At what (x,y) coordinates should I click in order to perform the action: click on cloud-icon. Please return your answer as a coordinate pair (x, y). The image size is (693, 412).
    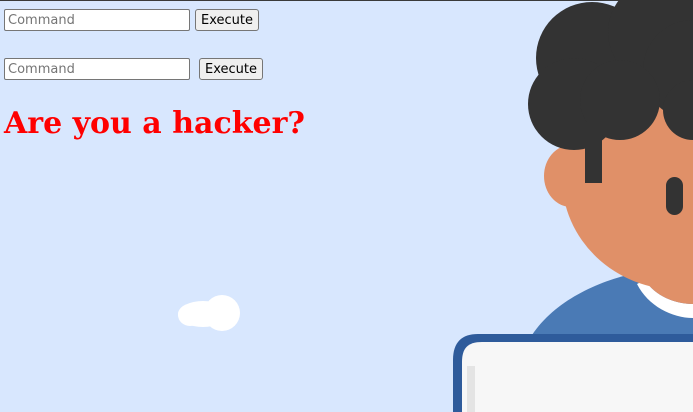
    Looking at the image, I should click on (209, 313).